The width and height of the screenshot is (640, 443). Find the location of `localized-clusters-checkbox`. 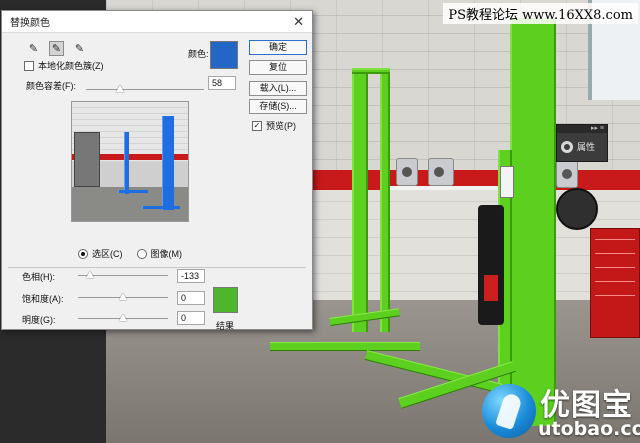

localized-clusters-checkbox is located at coordinates (29, 65).